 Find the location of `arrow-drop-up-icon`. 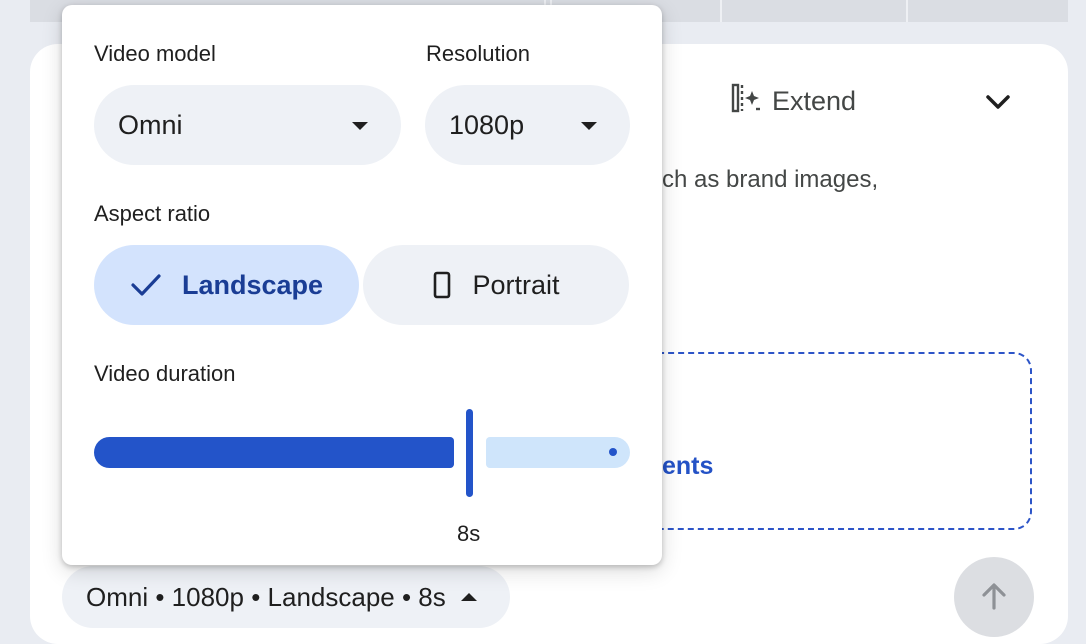

arrow-drop-up-icon is located at coordinates (468, 597).